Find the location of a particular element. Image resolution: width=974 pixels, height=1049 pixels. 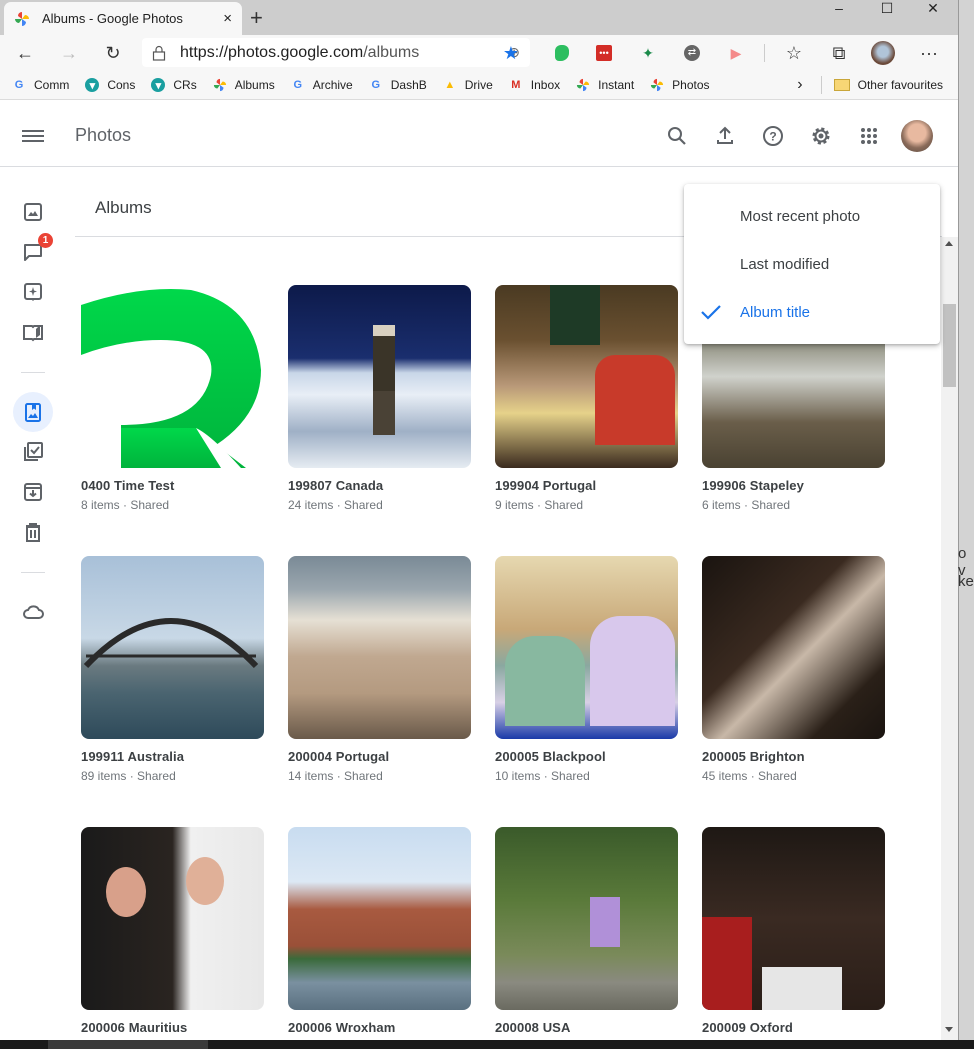

album-card: 0400 Time Test 8 items · Shared is located at coordinates (172, 398).